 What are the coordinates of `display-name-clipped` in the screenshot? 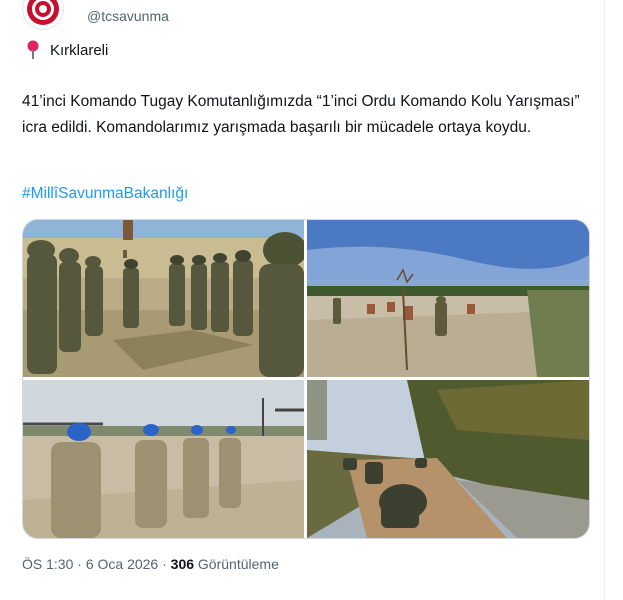 It's located at (180, 1).